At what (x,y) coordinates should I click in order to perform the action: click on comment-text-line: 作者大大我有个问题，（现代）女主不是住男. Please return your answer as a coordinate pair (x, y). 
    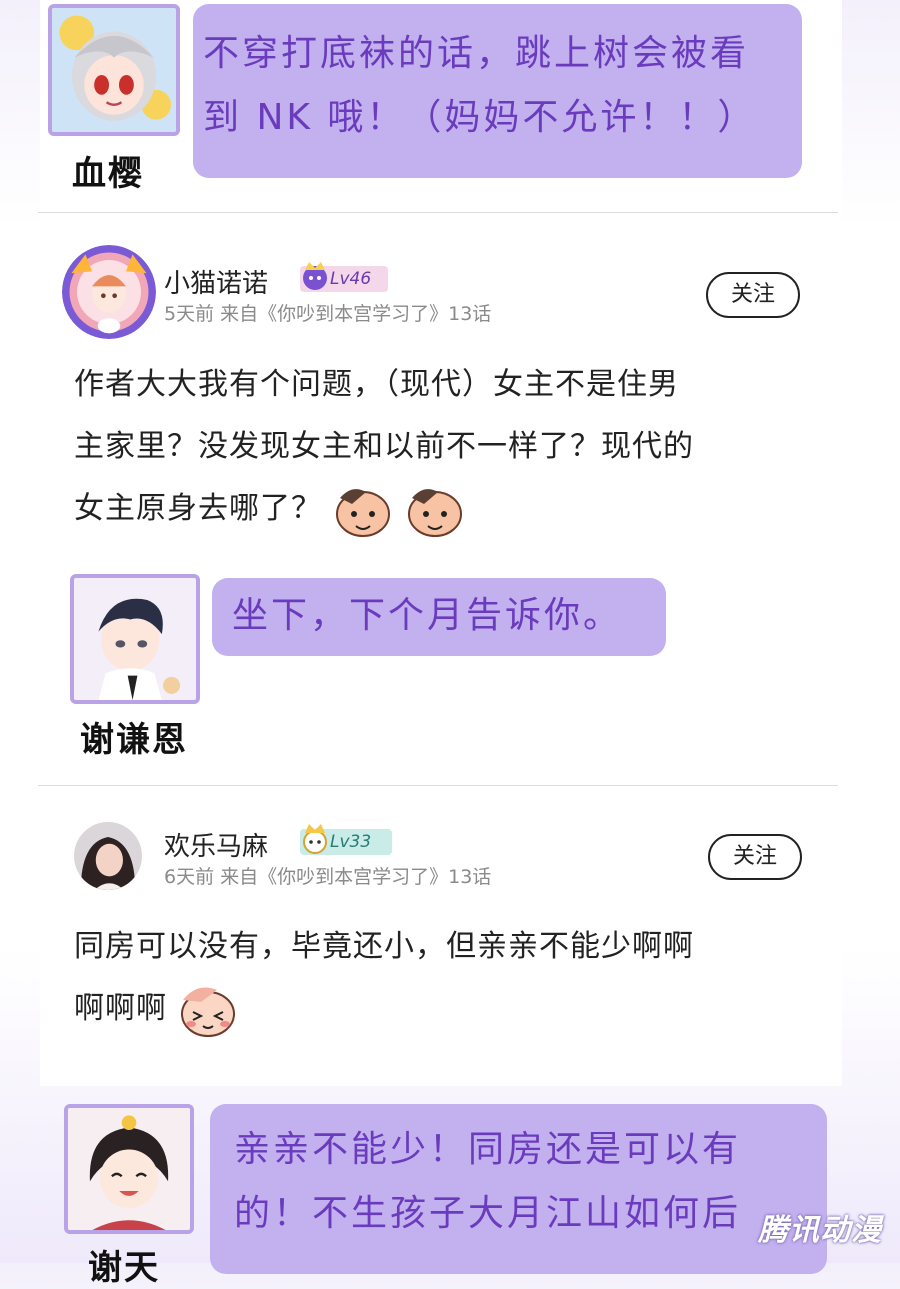
    Looking at the image, I should click on (376, 384).